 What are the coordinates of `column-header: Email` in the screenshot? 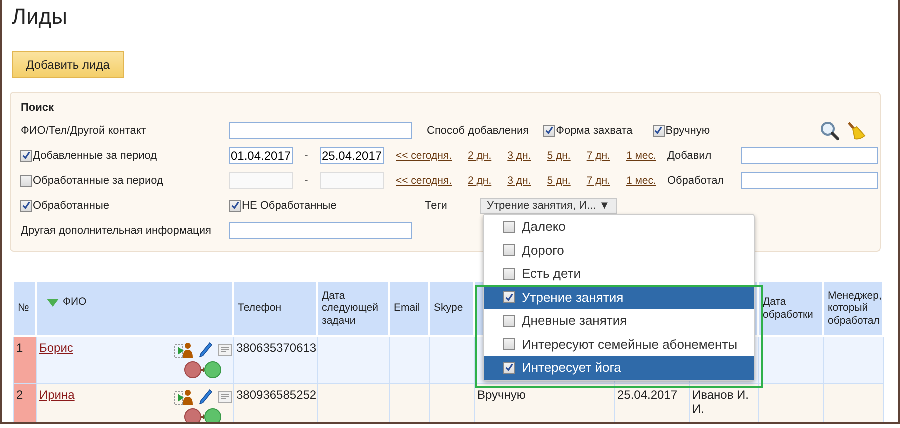 It's located at (407, 308).